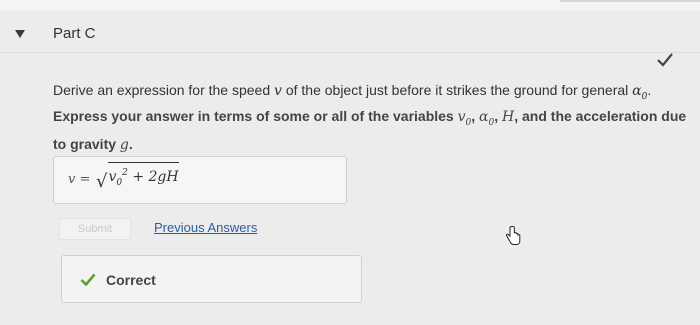 The height and width of the screenshot is (325, 700). I want to click on var-alpha: α0, so click(640, 92).